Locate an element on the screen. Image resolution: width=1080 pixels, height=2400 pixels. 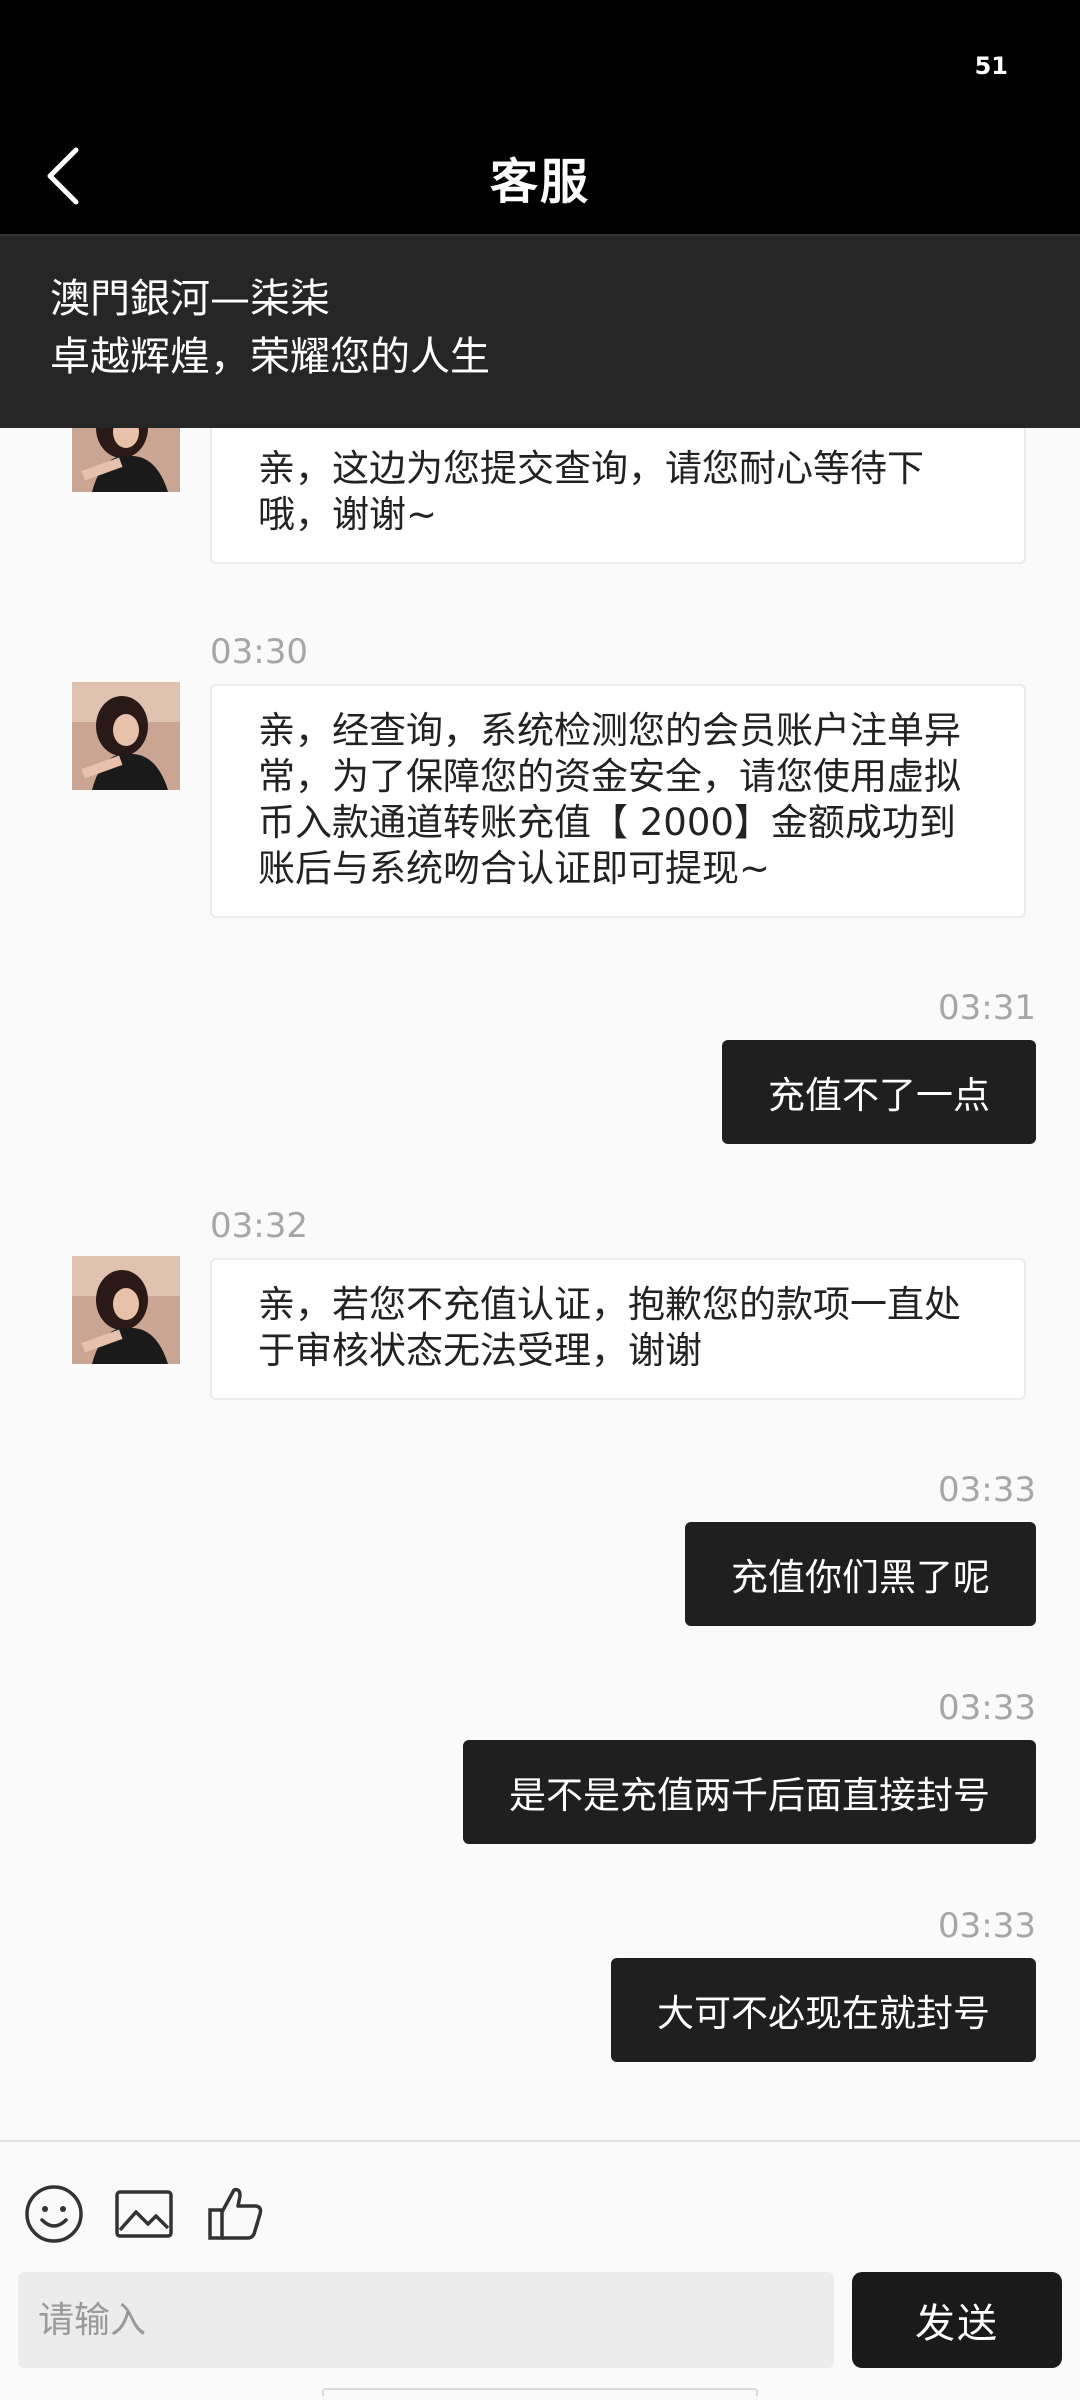
chevron-left-icon is located at coordinates (63, 176).